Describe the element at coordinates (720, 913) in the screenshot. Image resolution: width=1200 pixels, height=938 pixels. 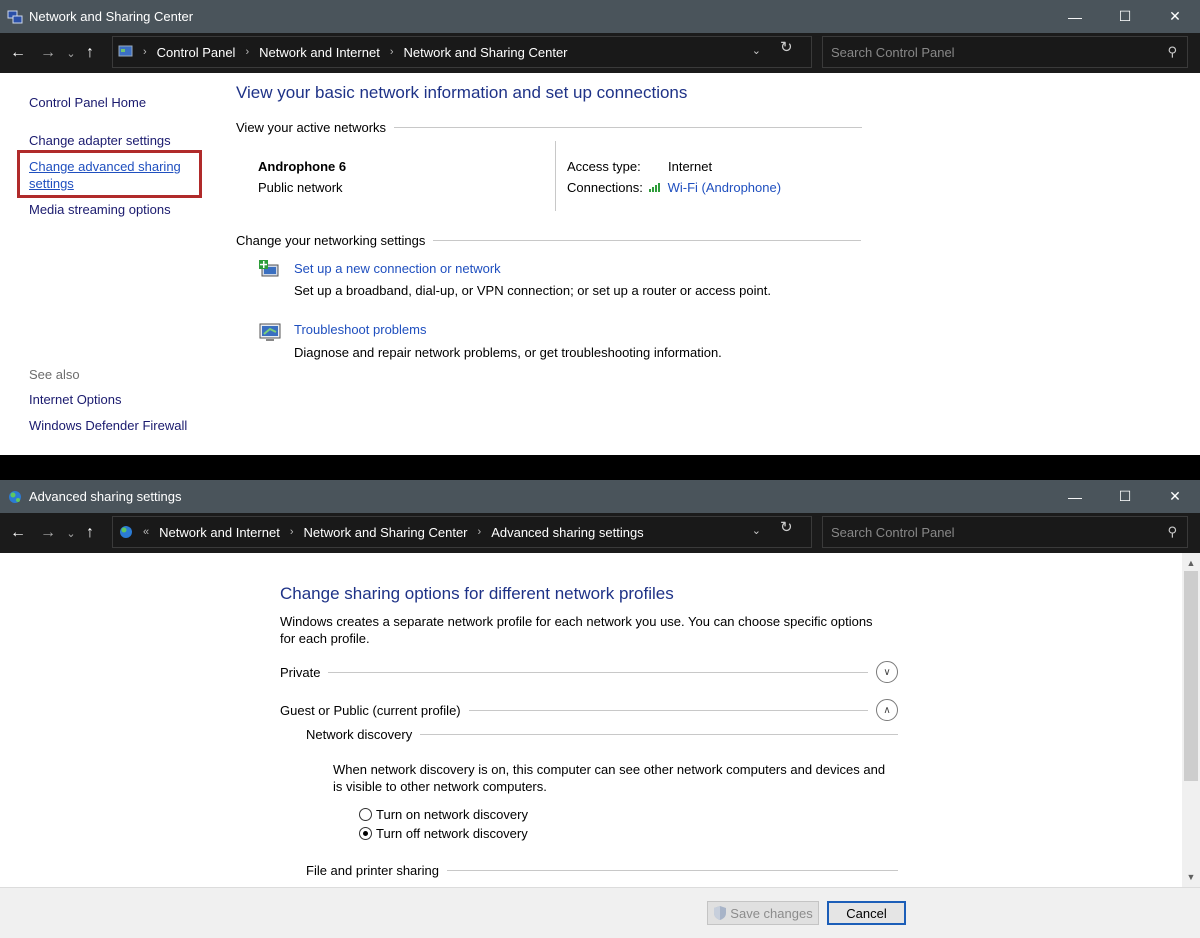
I see `uac-shield-icon` at that location.